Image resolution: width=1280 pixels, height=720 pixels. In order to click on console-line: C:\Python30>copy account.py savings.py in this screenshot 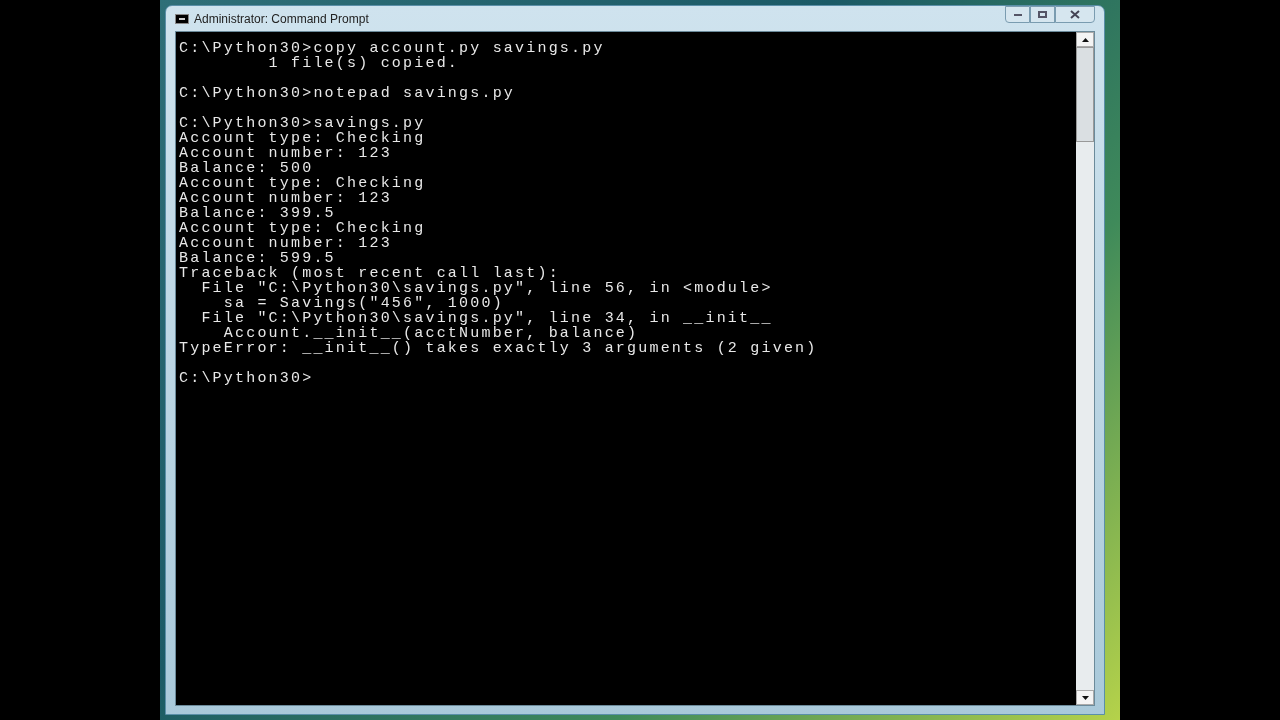, I will do `click(392, 48)`.